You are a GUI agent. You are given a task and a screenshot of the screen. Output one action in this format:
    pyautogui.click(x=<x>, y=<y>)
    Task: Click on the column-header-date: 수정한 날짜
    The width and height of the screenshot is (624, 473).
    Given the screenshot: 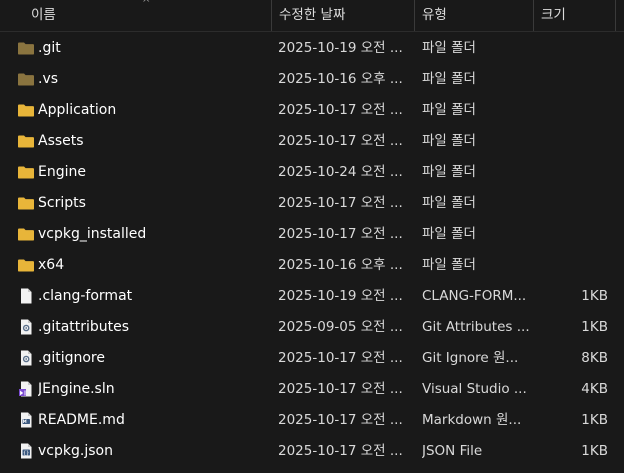 What is the action you would take?
    pyautogui.click(x=312, y=15)
    